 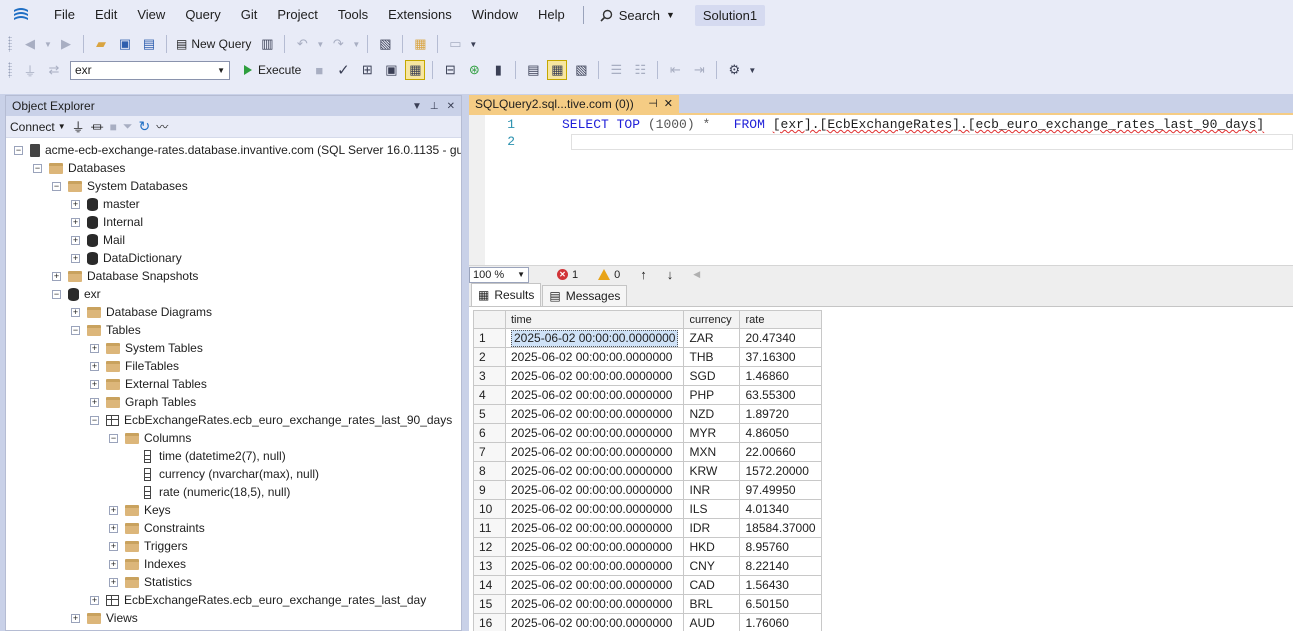 I want to click on grid-cell-rate: 37.16300, so click(x=780, y=357).